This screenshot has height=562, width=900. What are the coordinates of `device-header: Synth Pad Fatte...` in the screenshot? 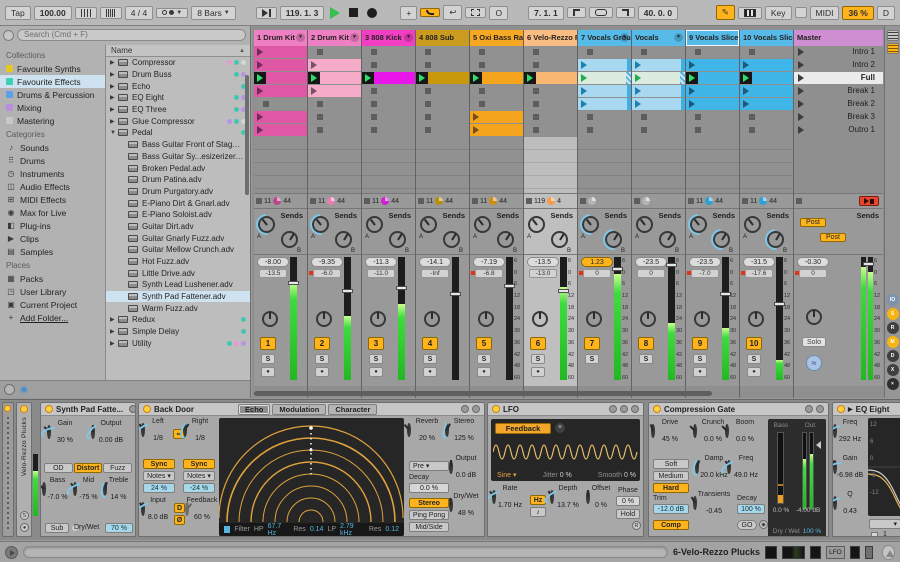 It's located at (88, 409).